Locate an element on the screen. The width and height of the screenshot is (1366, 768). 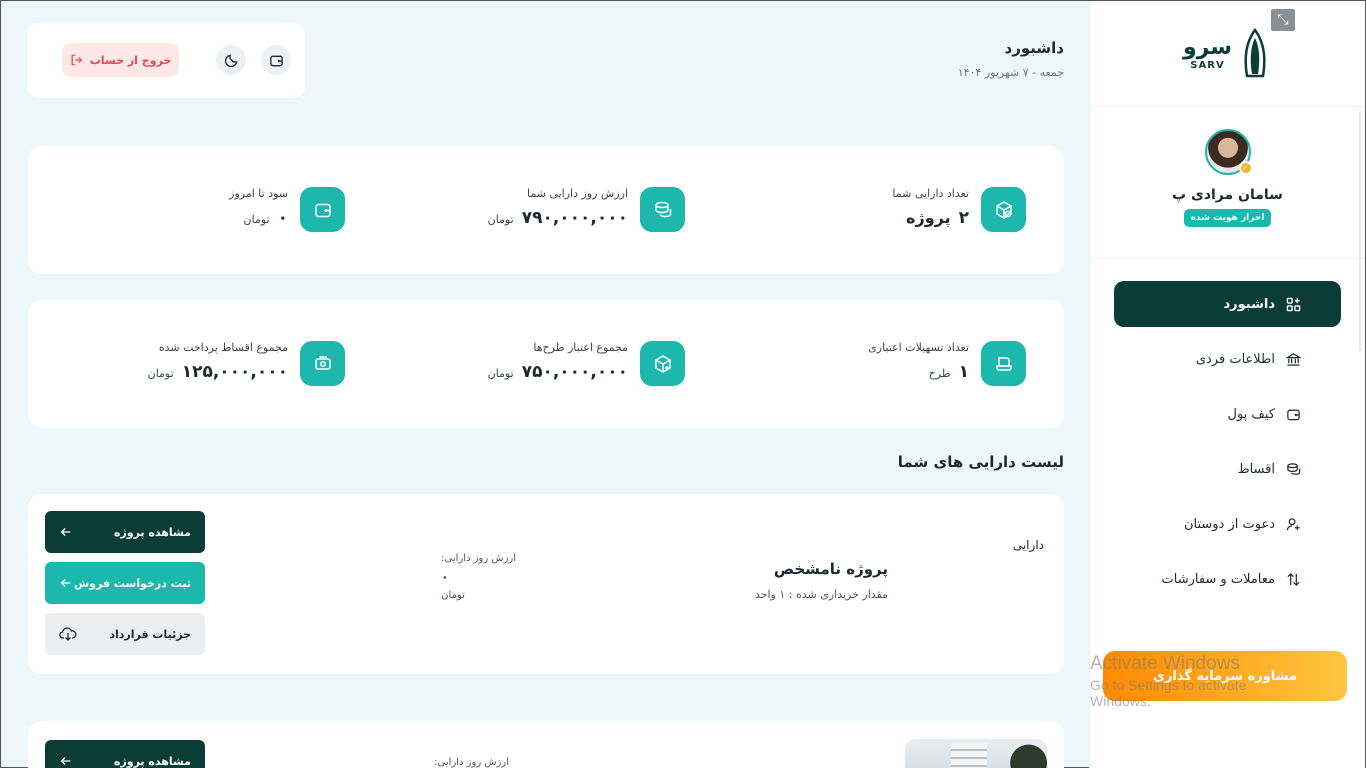
sidebar-item-label: دعوت از دوستان is located at coordinates (1229, 524).